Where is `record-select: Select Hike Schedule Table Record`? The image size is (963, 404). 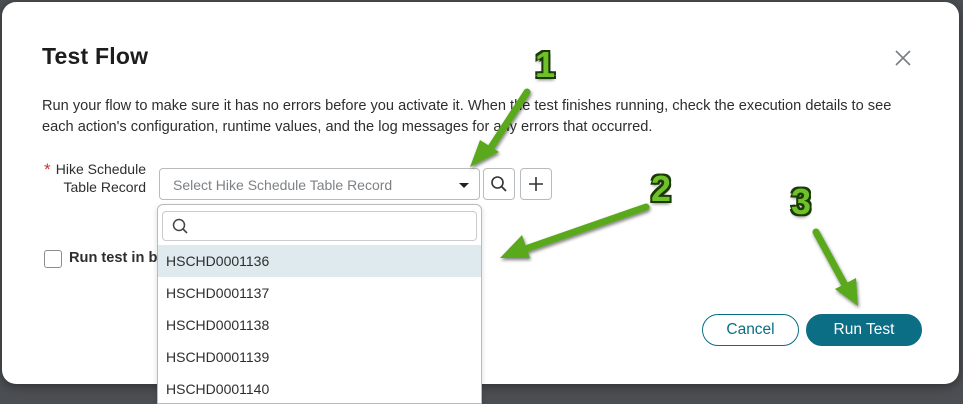 record-select: Select Hike Schedule Table Record is located at coordinates (319, 184).